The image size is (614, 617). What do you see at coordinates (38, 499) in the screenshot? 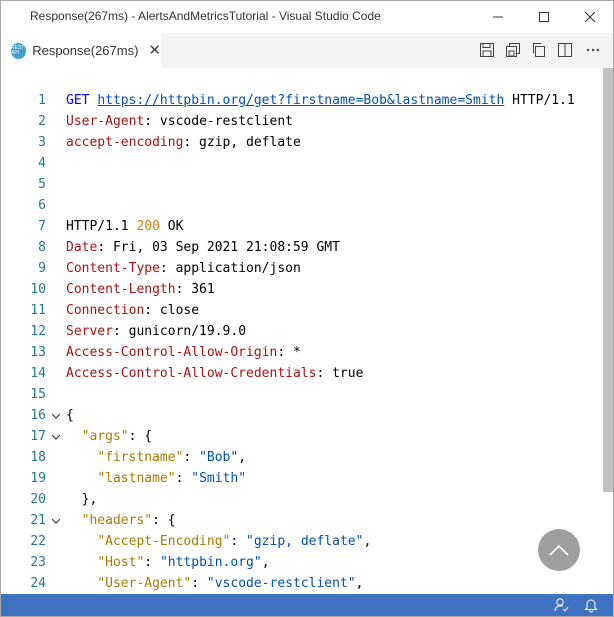
I see `line-number: 20` at bounding box center [38, 499].